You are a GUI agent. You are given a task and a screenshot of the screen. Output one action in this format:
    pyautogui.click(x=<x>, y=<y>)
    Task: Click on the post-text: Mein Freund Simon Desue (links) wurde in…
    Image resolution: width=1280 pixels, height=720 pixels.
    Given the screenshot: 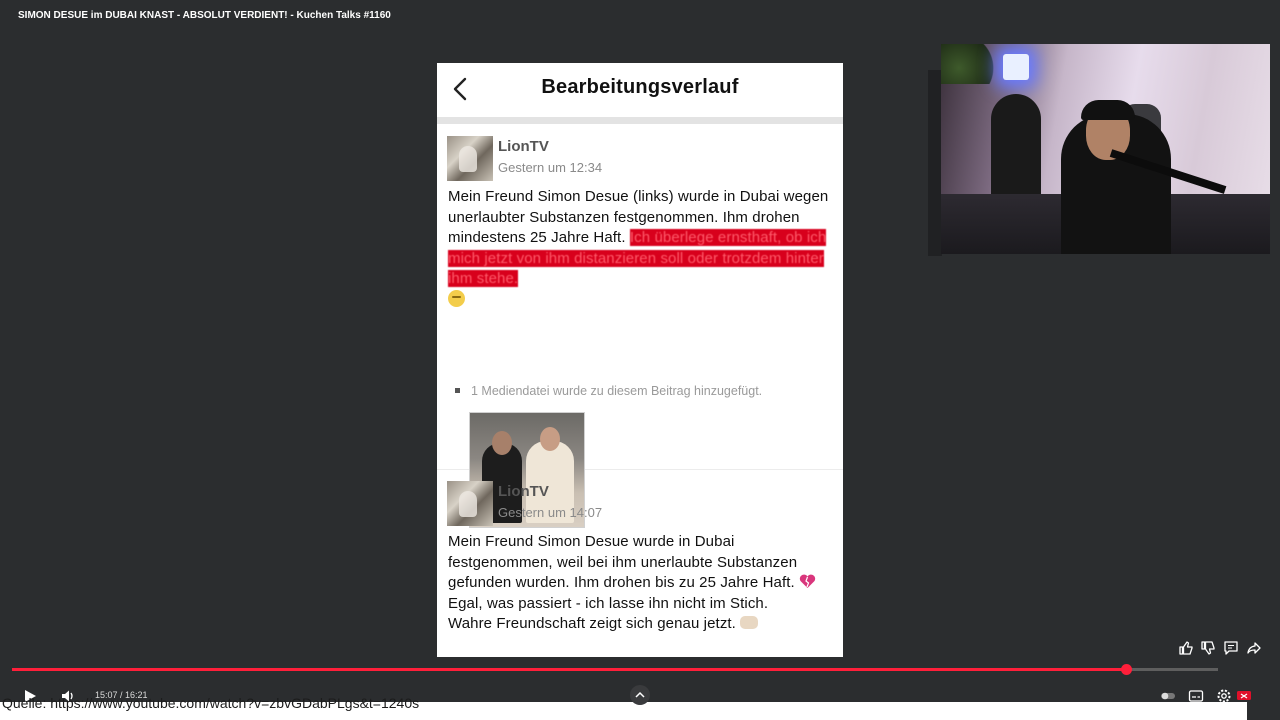 What is the action you would take?
    pyautogui.click(x=640, y=248)
    